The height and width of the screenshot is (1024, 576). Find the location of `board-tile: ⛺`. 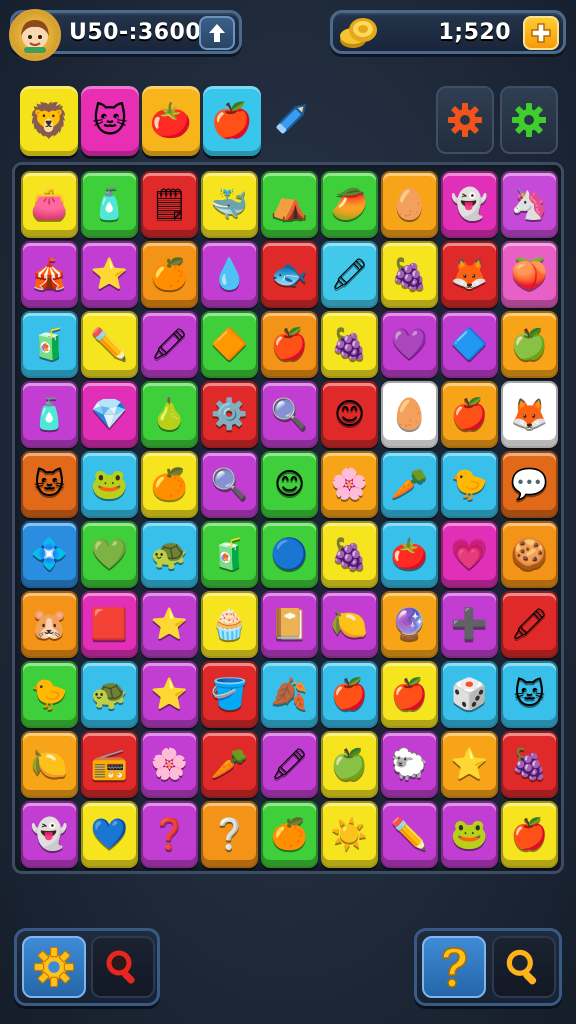

board-tile: ⛺ is located at coordinates (289, 204).